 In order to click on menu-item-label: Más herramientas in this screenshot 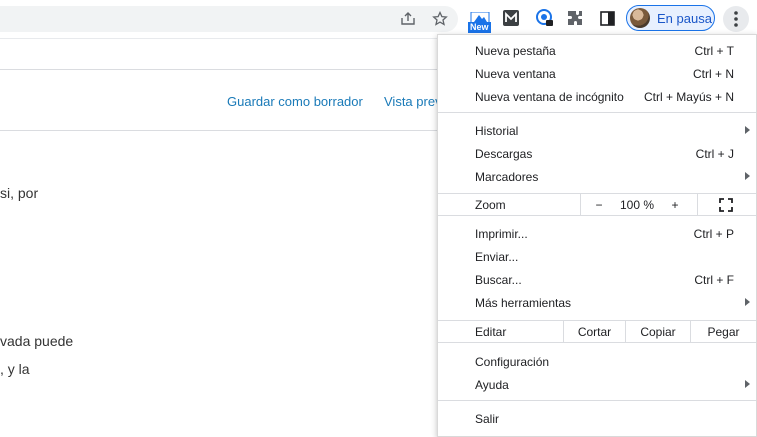, I will do `click(523, 302)`.